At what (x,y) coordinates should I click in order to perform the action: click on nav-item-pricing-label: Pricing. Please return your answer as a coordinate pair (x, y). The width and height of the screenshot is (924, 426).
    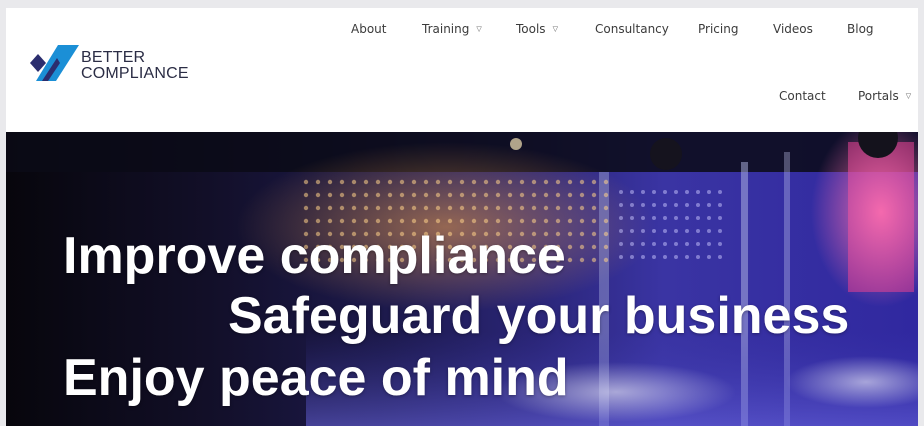
    Looking at the image, I should click on (718, 29).